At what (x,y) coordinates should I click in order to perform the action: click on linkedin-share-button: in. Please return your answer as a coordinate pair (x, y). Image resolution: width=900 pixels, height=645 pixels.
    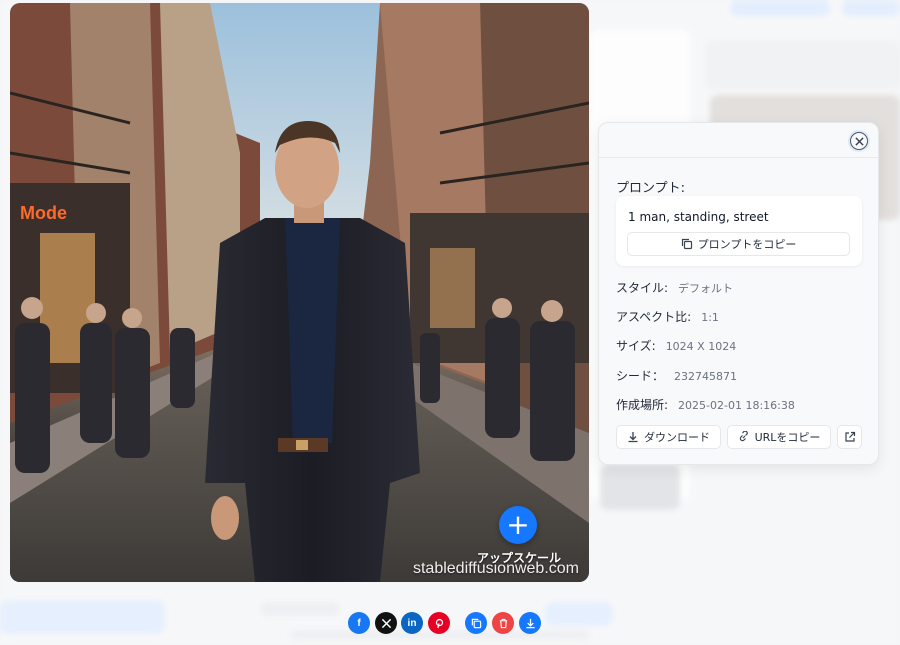
    Looking at the image, I should click on (412, 623).